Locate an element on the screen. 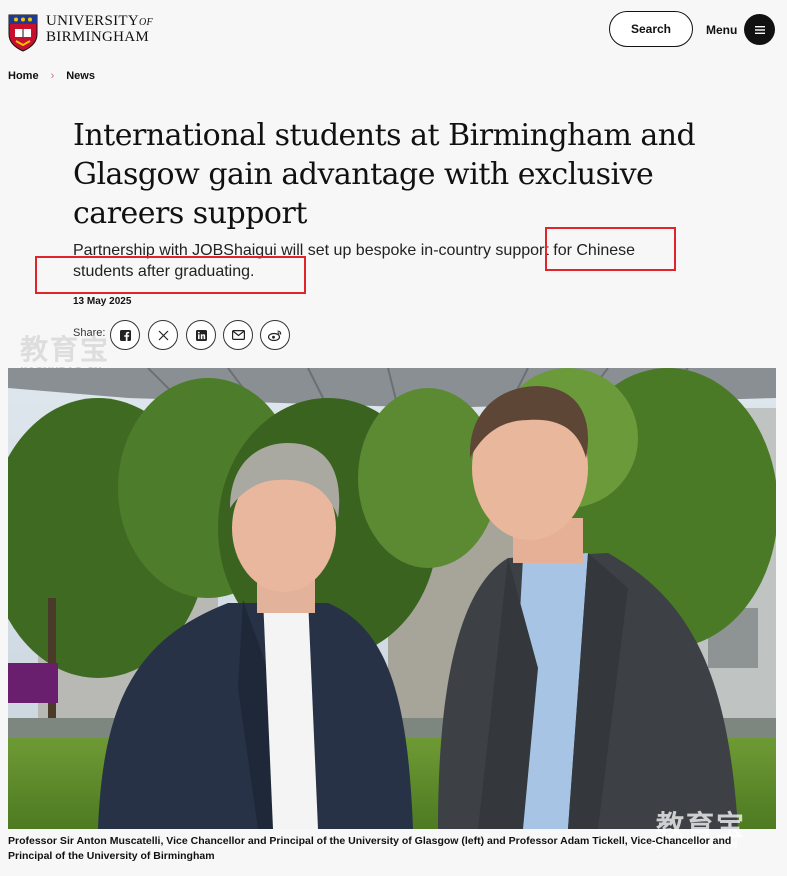 The width and height of the screenshot is (787, 876). logo-line2: BIRMINGHAM is located at coordinates (98, 37).